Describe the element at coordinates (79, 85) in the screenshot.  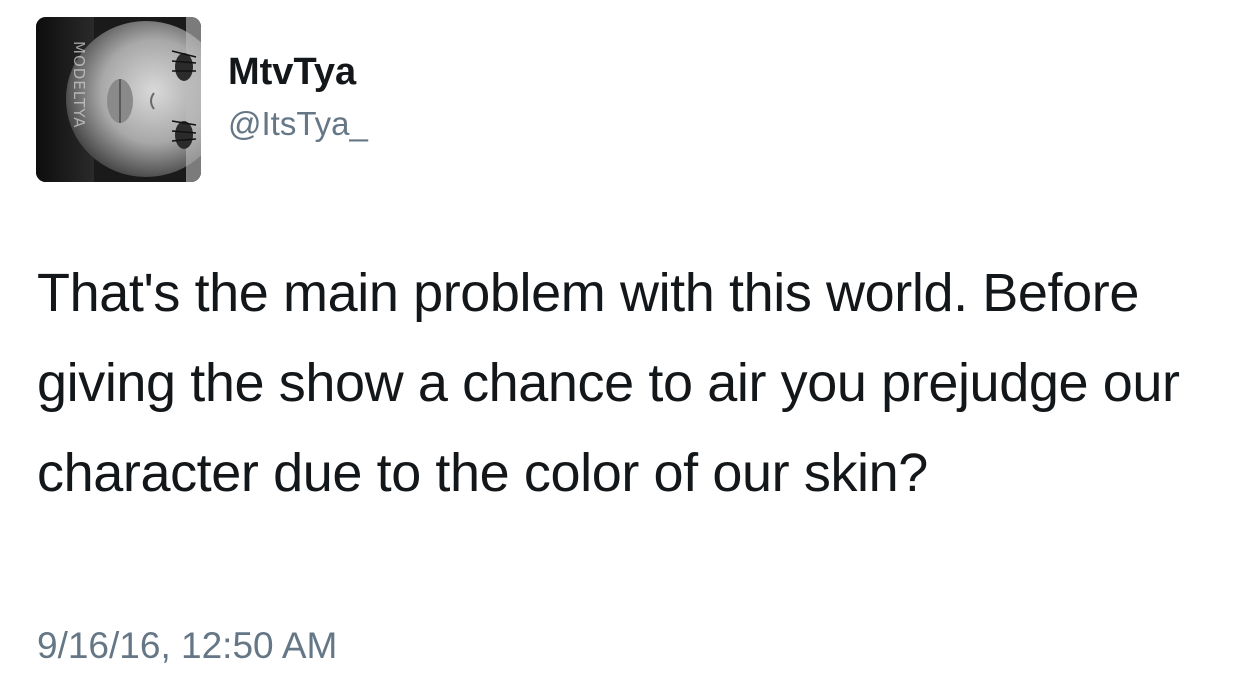
I see `avatar-watermark: MODELTYA` at that location.